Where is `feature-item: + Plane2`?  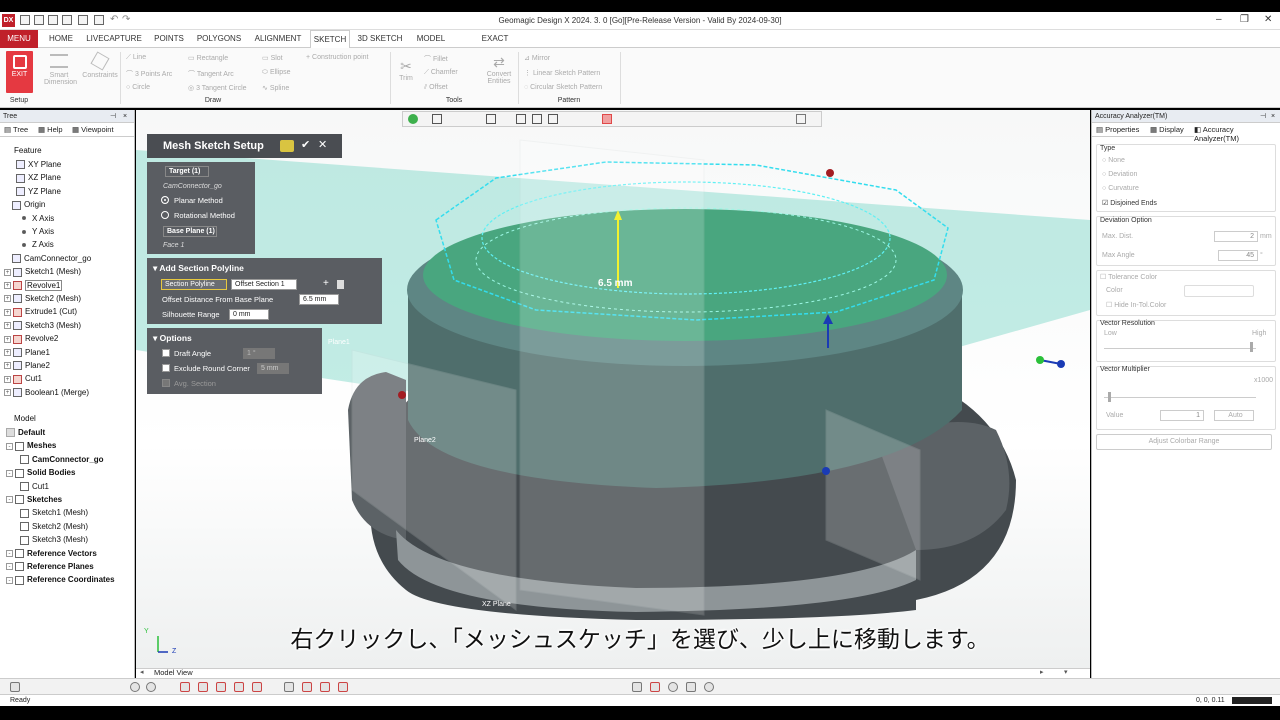 feature-item: + Plane2 is located at coordinates (27, 365).